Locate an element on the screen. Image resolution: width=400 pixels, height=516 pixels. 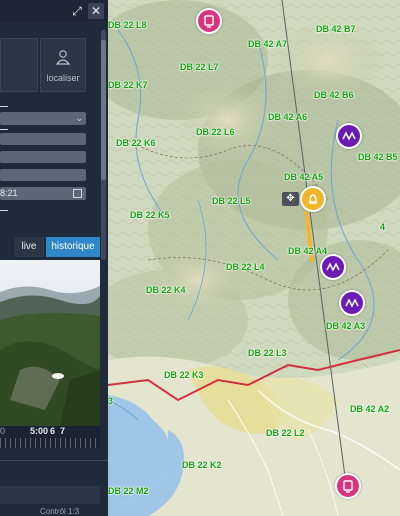
map-label: DB 42 B5 is located at coordinates (378, 157).